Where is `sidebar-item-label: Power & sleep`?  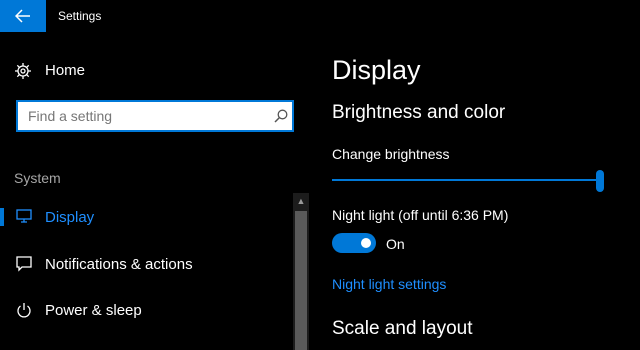
sidebar-item-label: Power & sleep is located at coordinates (93, 310).